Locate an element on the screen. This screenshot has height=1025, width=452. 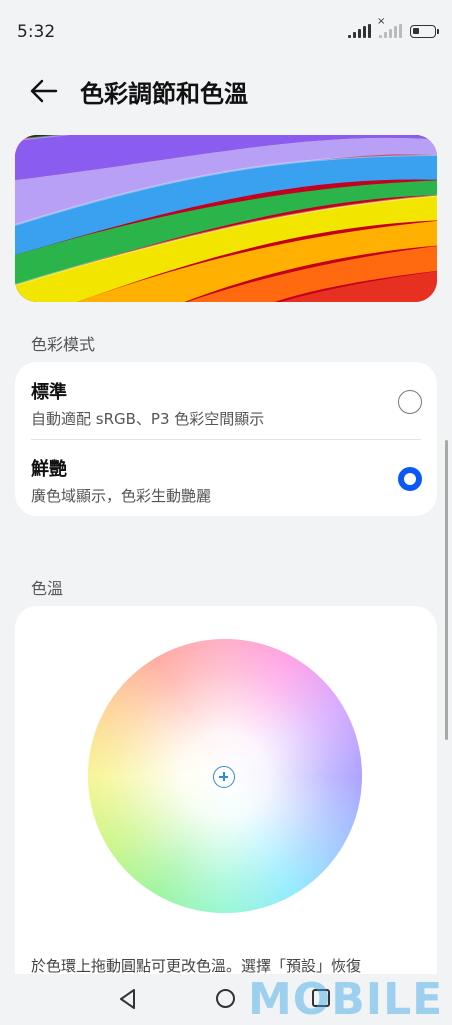
option-description: 自動適配 sRGB、P3 色彩空間顯示 is located at coordinates (148, 419).